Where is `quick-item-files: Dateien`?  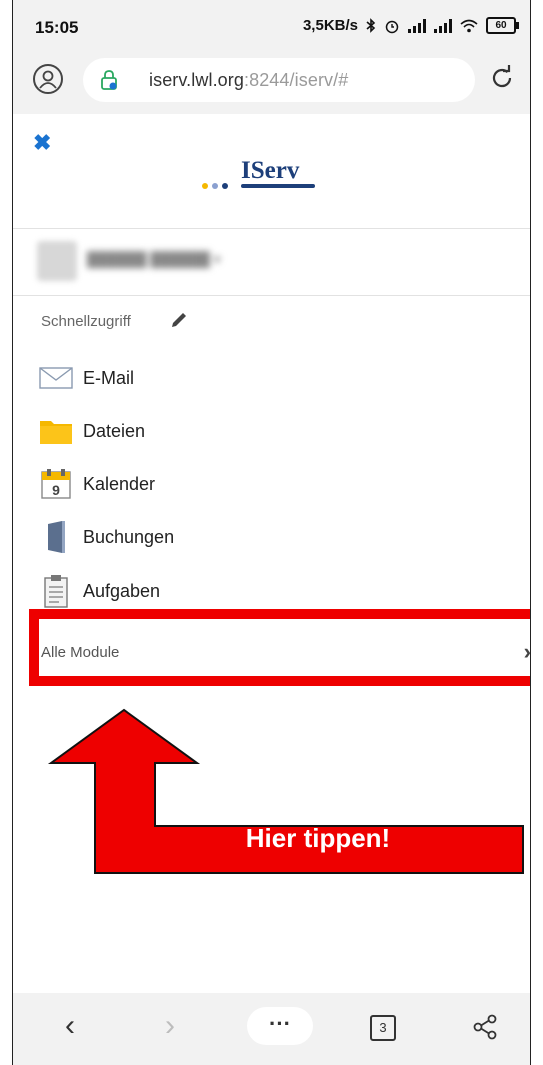 quick-item-files: Dateien is located at coordinates (239, 431).